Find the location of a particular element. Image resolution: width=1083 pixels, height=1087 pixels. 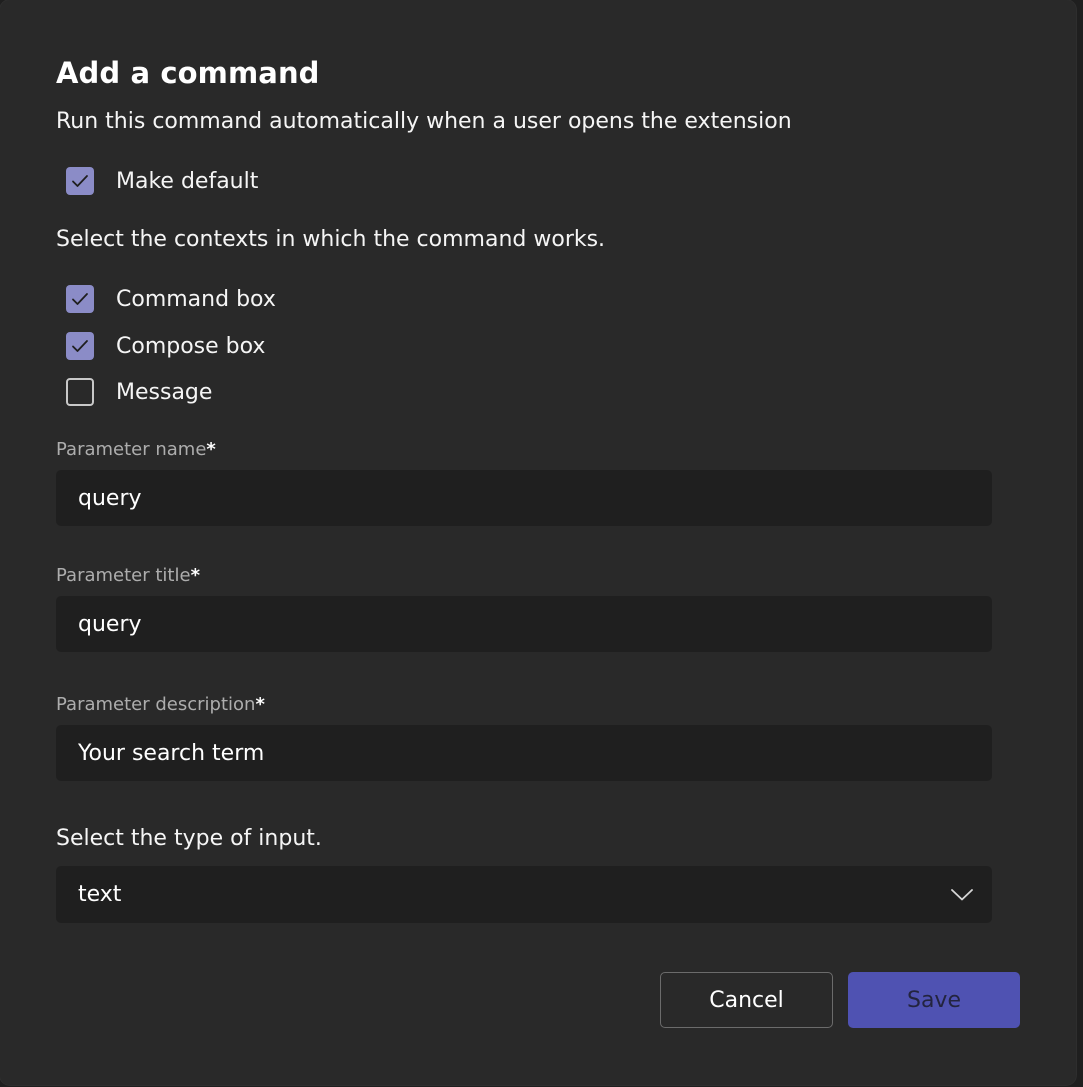

dialog-actions: Cancel Save is located at coordinates (840, 1000).